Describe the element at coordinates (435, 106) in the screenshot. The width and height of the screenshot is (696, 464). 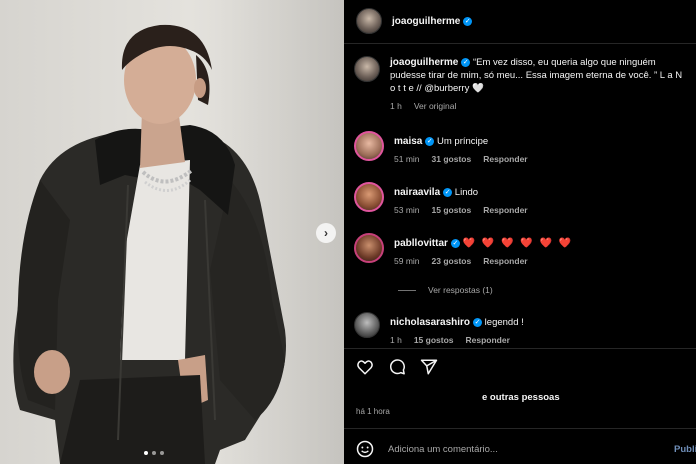
I see `see-original-link: Ver original` at that location.